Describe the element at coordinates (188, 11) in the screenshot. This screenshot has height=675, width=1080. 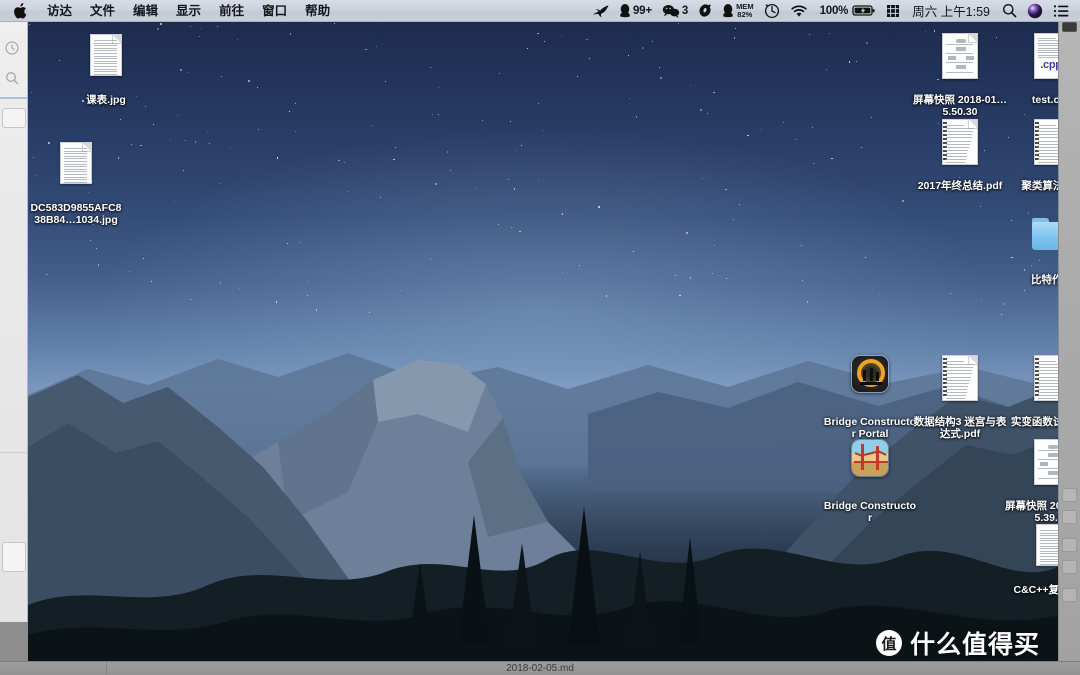
I see `menu-item-view: 显示` at that location.